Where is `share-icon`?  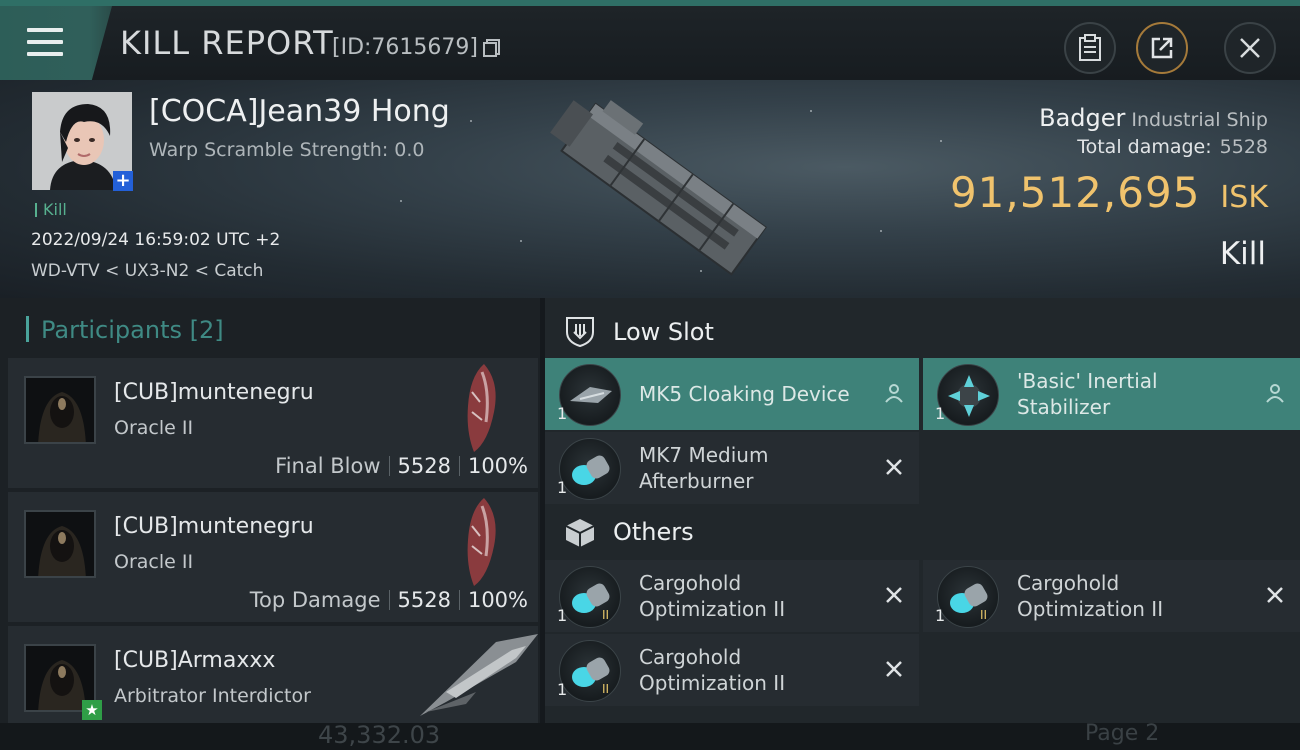
share-icon is located at coordinates (1162, 48).